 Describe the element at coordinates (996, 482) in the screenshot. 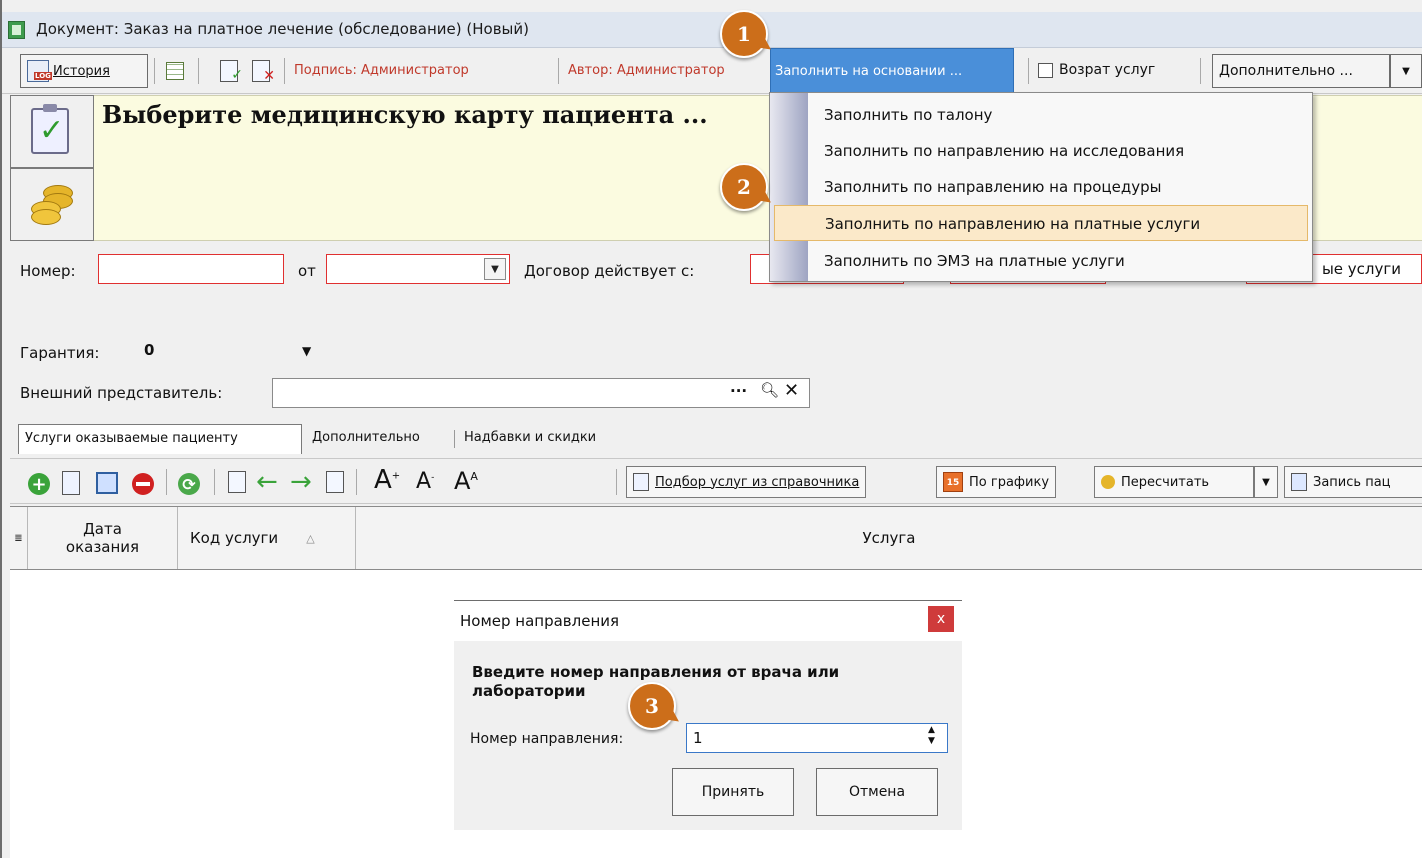

I see `by-schedule-button: 15 По графику` at that location.